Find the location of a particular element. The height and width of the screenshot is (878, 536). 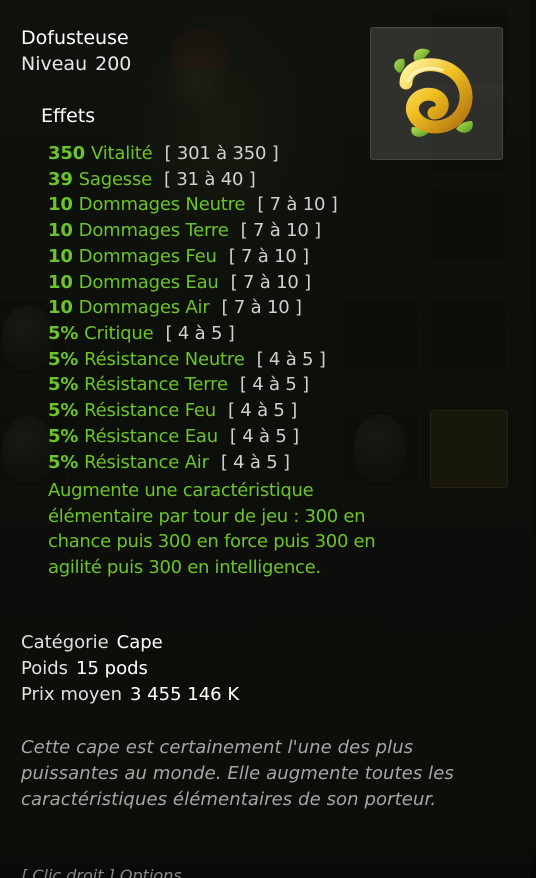

effect-stat: Sagesse is located at coordinates (115, 179).